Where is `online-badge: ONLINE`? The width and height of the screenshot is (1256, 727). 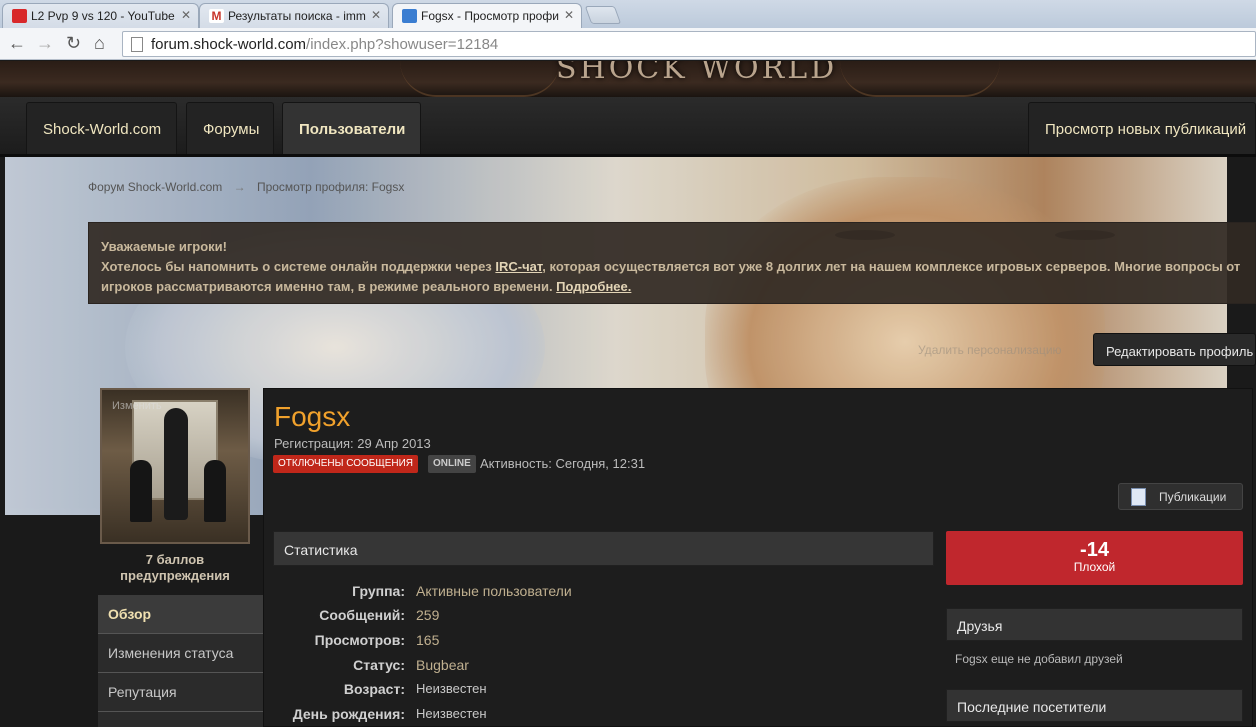
online-badge: ONLINE is located at coordinates (452, 464).